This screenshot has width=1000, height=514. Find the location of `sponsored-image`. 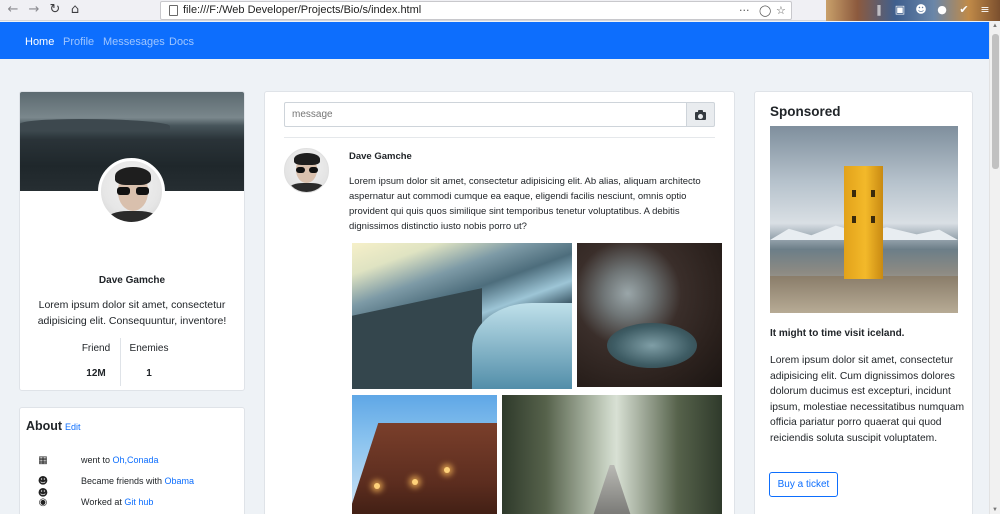

sponsored-image is located at coordinates (864, 219).